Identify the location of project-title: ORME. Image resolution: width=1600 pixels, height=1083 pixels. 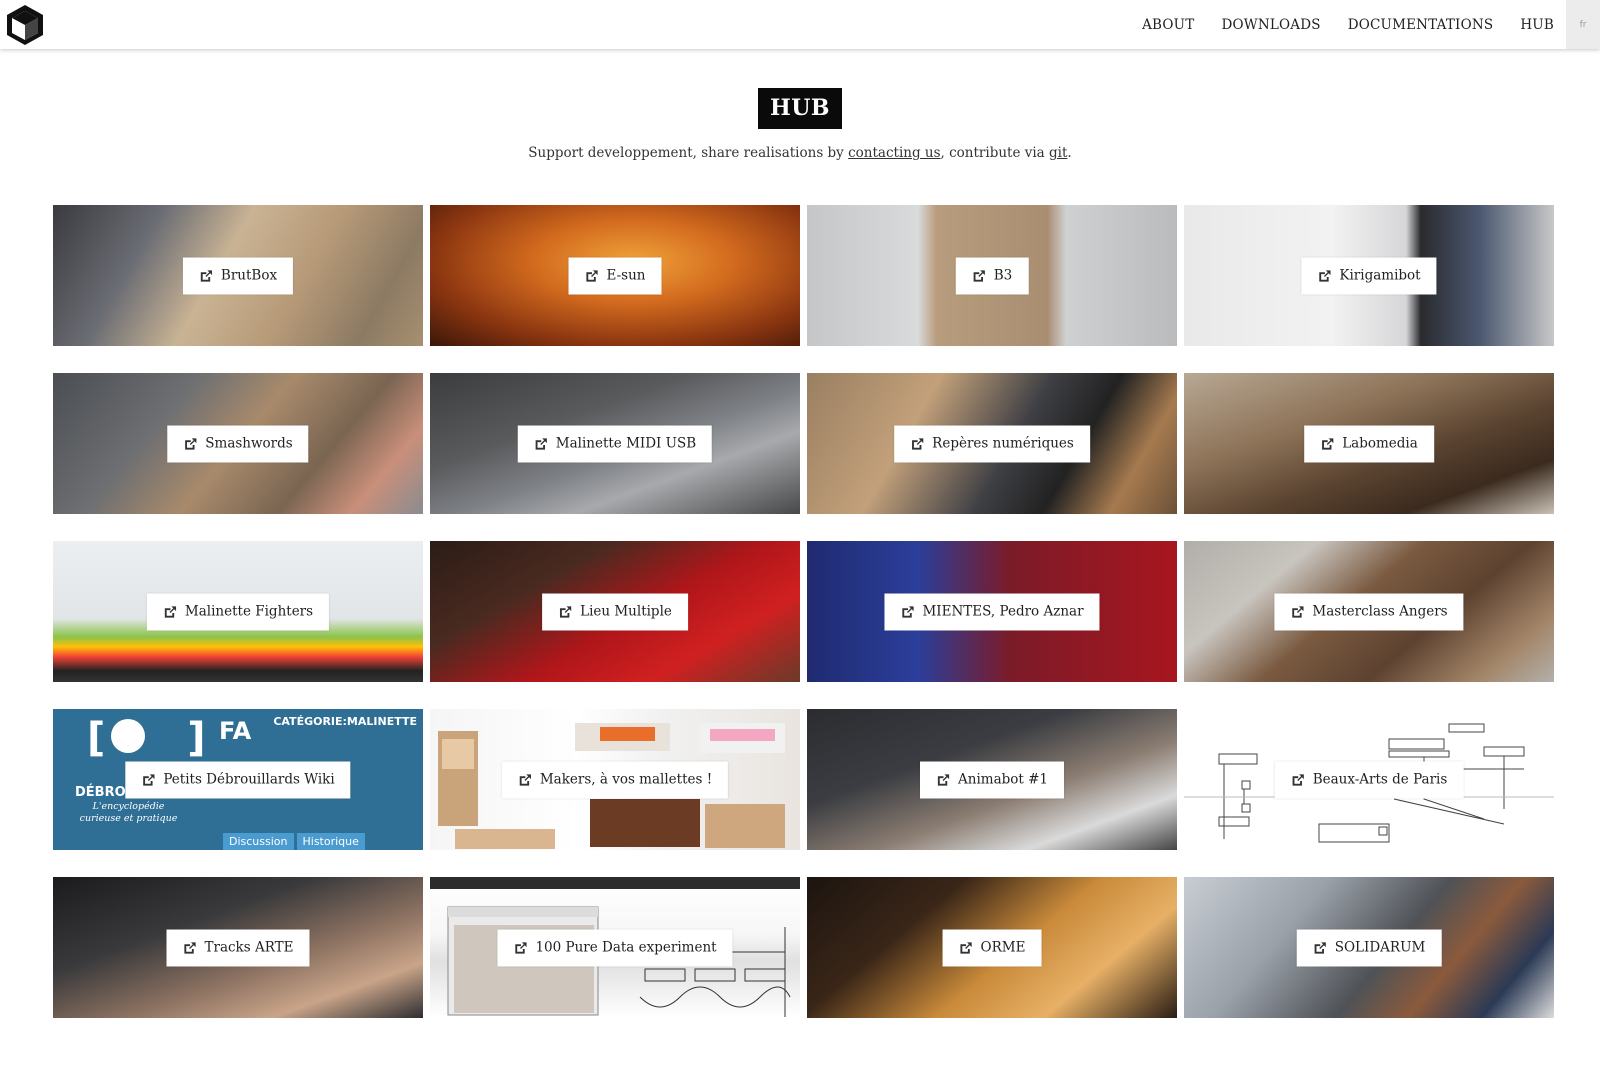
(1003, 947).